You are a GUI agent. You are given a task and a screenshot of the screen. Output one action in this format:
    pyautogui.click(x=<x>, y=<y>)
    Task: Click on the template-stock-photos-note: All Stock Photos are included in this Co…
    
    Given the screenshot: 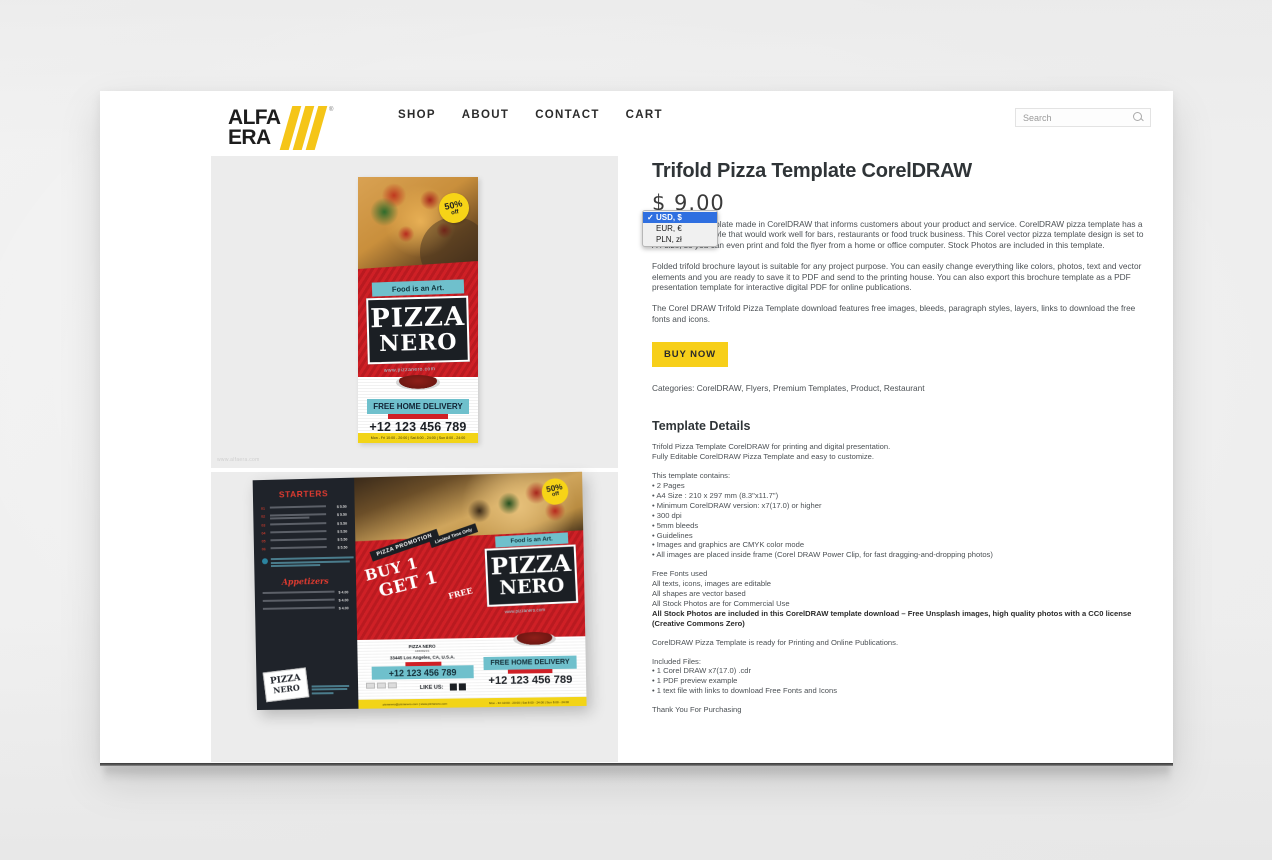 What is the action you would take?
    pyautogui.click(x=893, y=618)
    